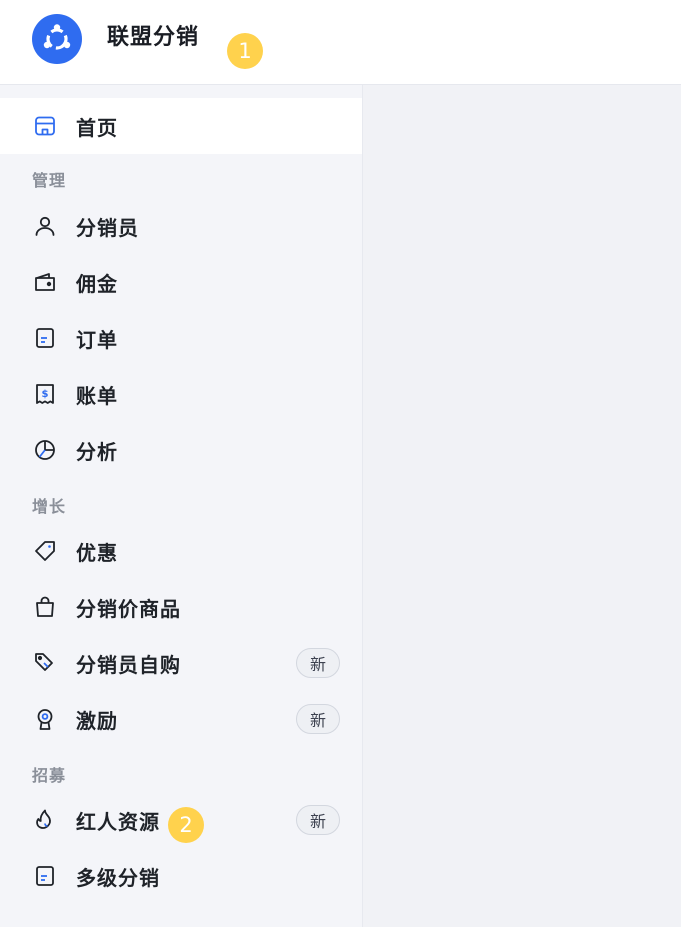  Describe the element at coordinates (181, 450) in the screenshot. I see `sidebar-item-analytics: 分析` at that location.